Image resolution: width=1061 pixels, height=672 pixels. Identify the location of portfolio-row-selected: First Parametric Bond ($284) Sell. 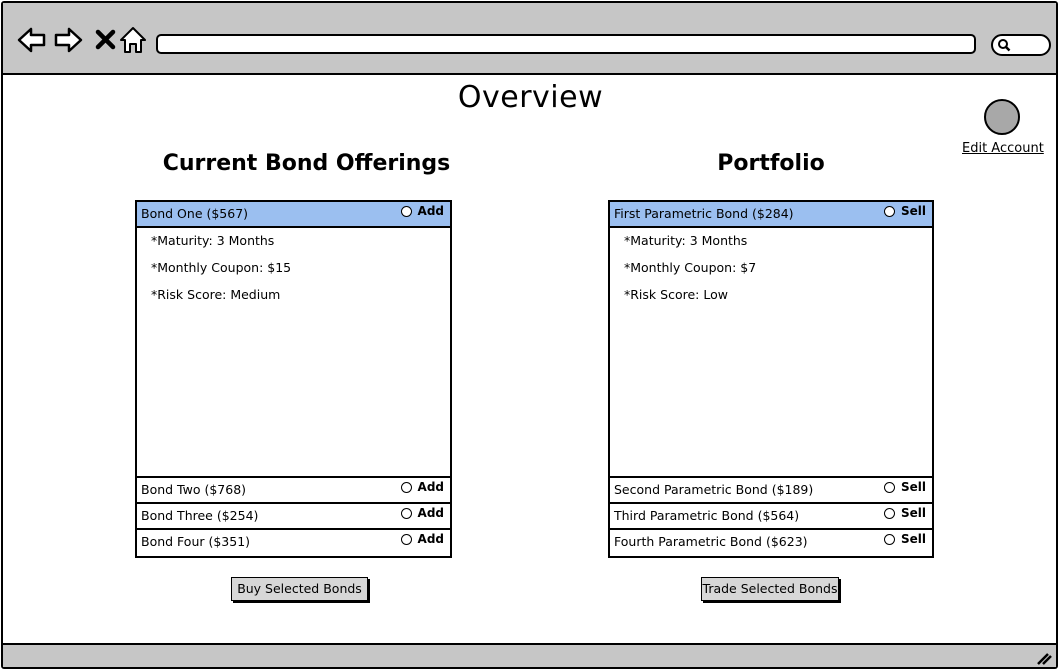
(771, 215).